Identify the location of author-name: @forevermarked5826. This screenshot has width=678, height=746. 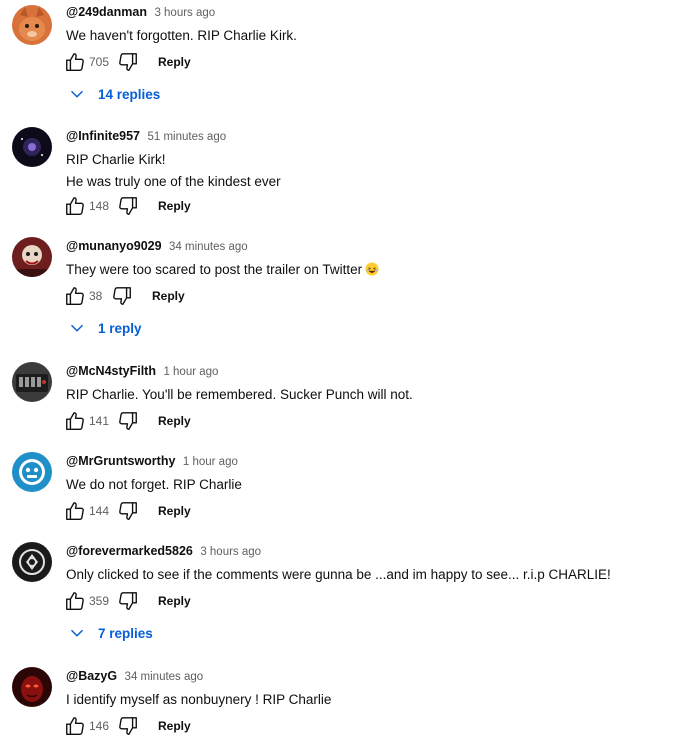
(129, 551).